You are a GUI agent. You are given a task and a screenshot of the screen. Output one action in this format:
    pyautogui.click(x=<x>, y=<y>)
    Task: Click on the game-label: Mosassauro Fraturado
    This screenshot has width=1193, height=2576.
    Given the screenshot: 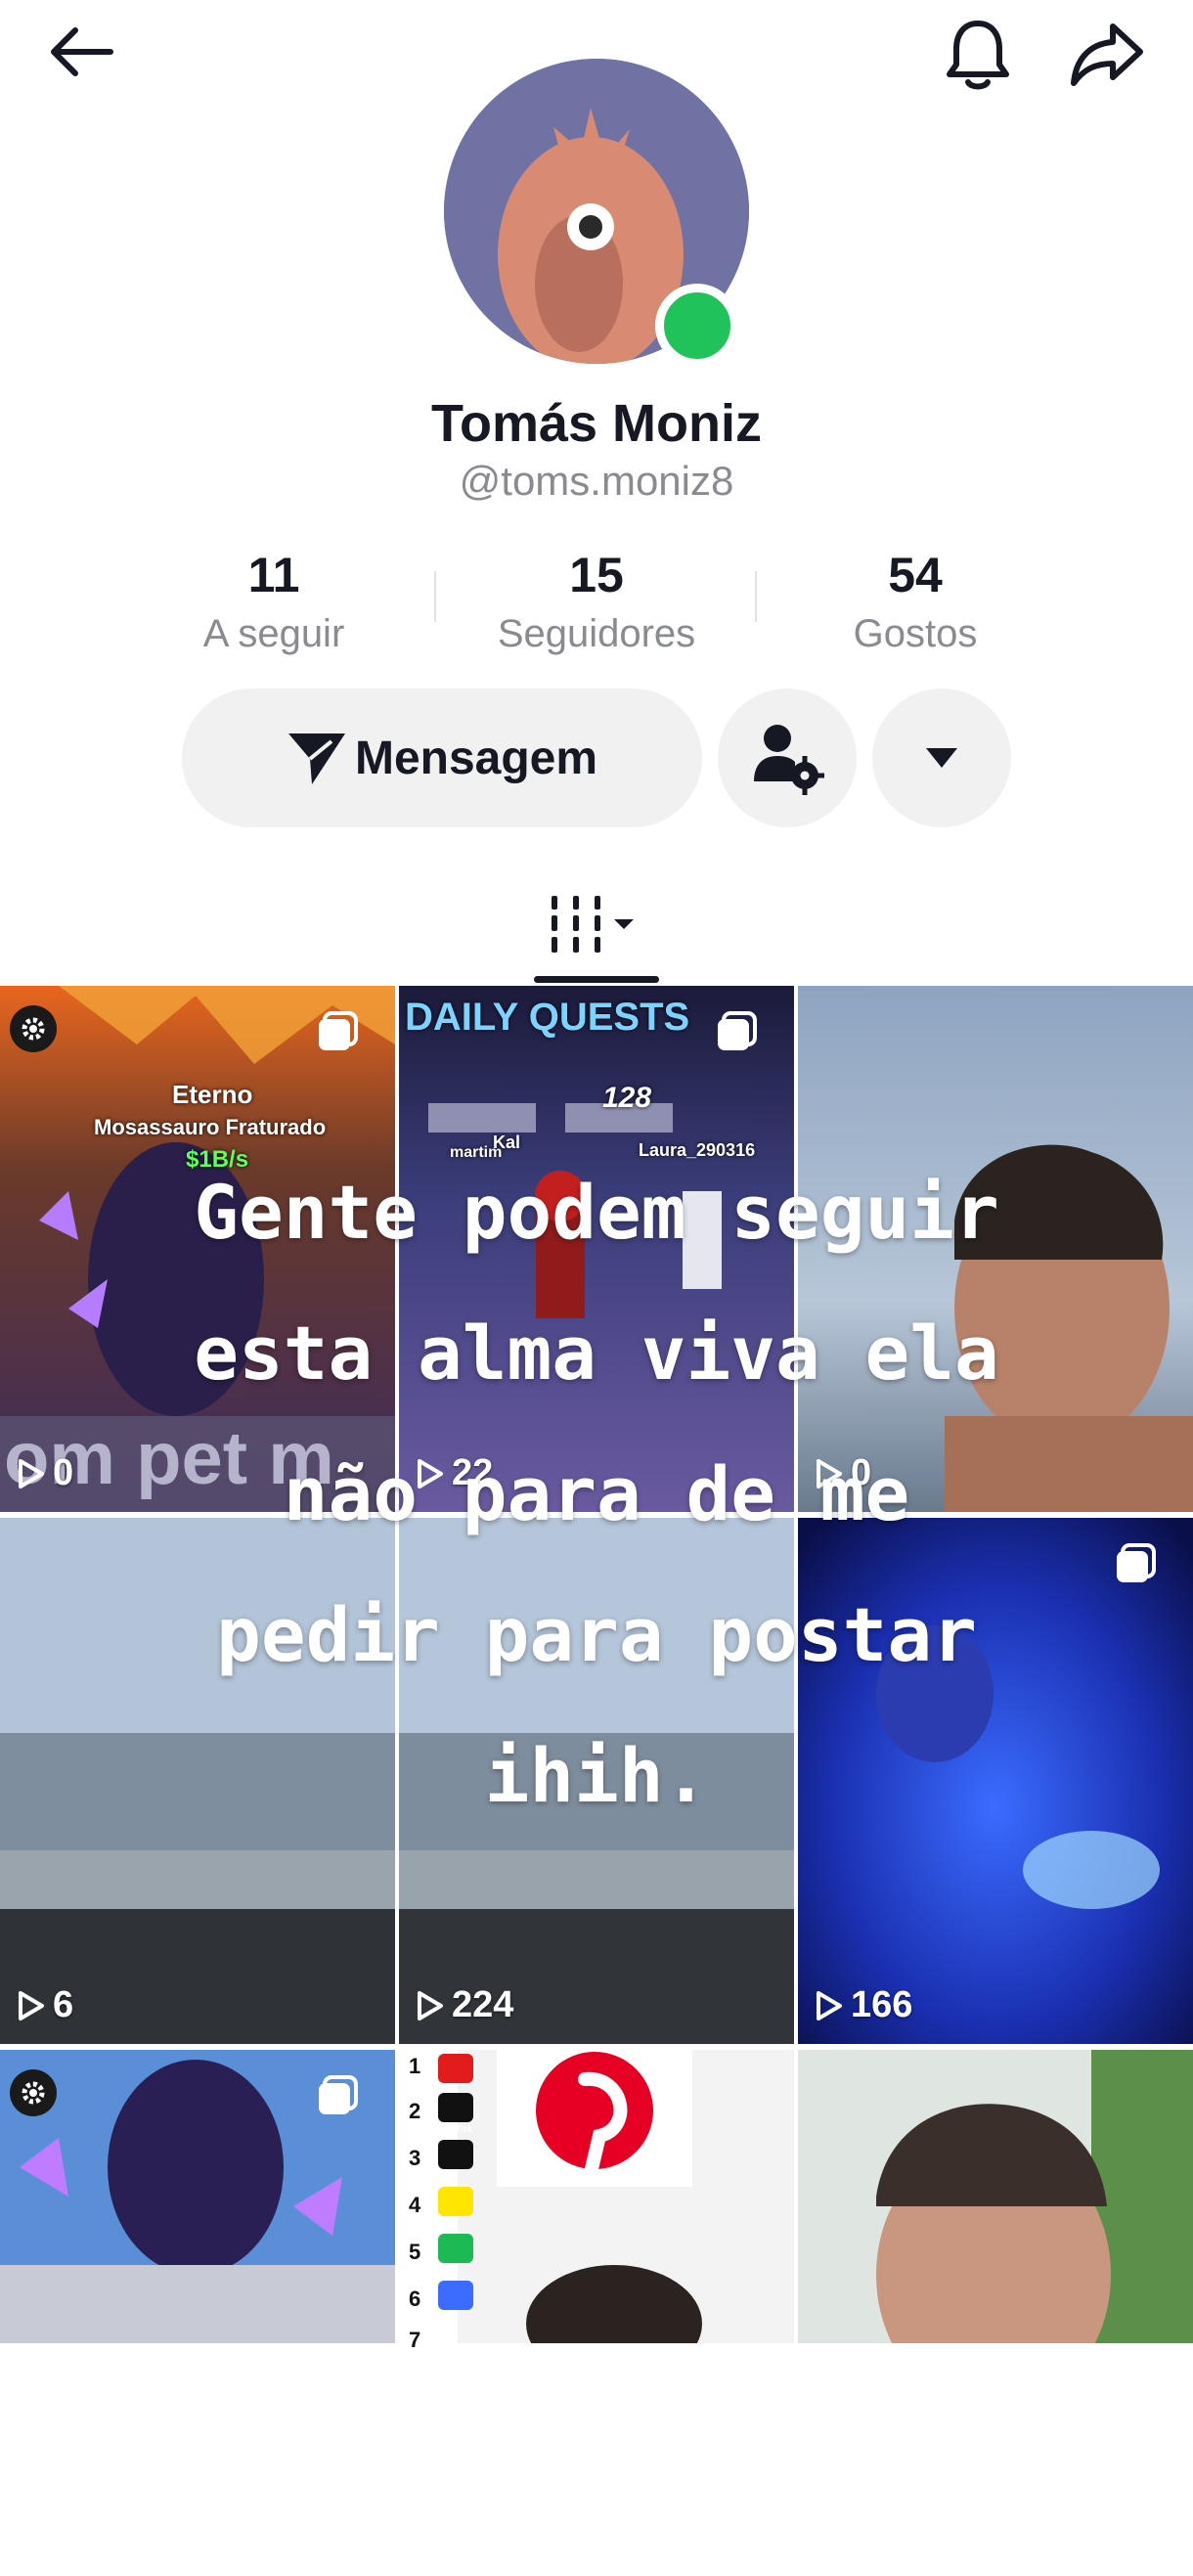 What is the action you would take?
    pyautogui.click(x=211, y=1127)
    